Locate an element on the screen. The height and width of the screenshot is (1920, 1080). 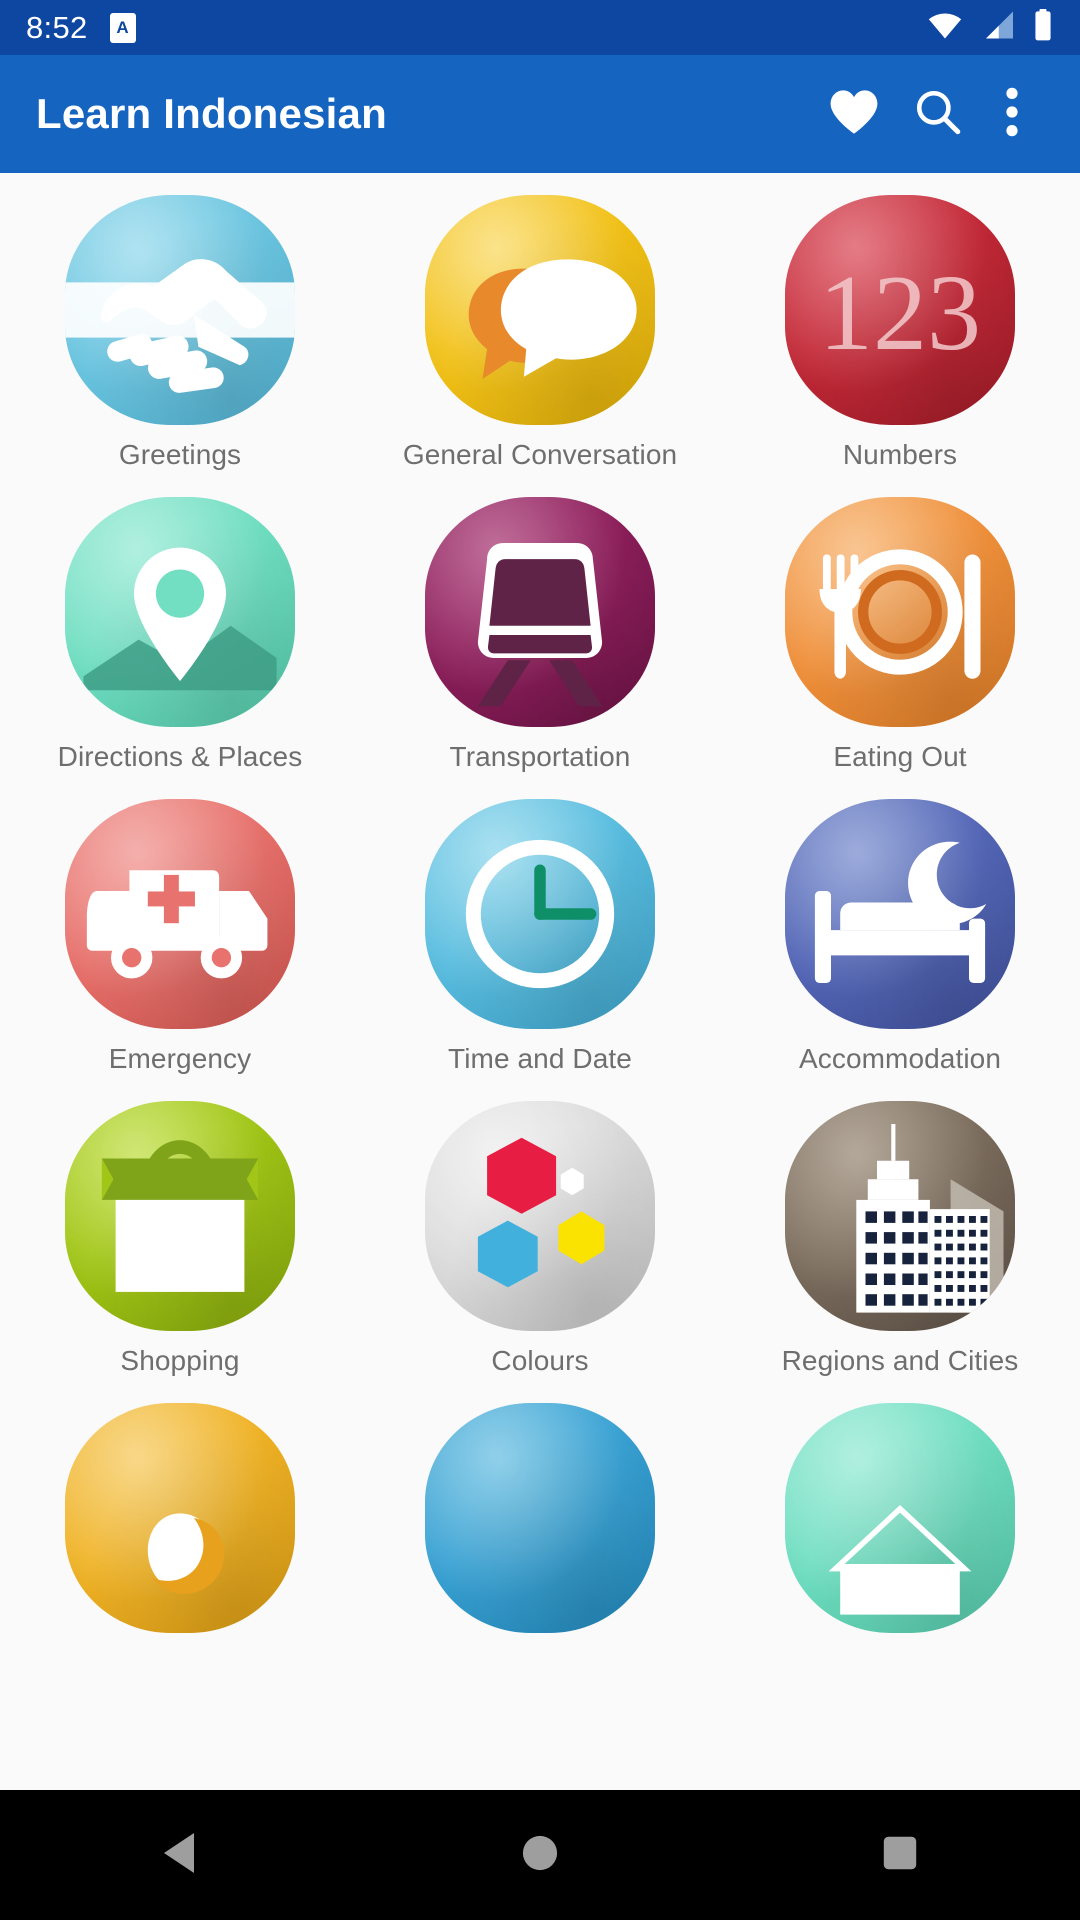
category-tile-greetings: Greetings is located at coordinates (180, 346).